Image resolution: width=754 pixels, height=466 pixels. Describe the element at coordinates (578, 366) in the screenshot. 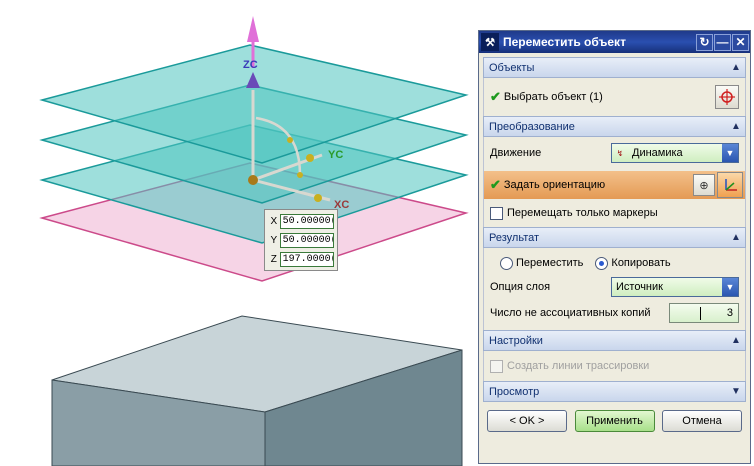

I see `trace-lines-label: Создать линии трассировки` at that location.